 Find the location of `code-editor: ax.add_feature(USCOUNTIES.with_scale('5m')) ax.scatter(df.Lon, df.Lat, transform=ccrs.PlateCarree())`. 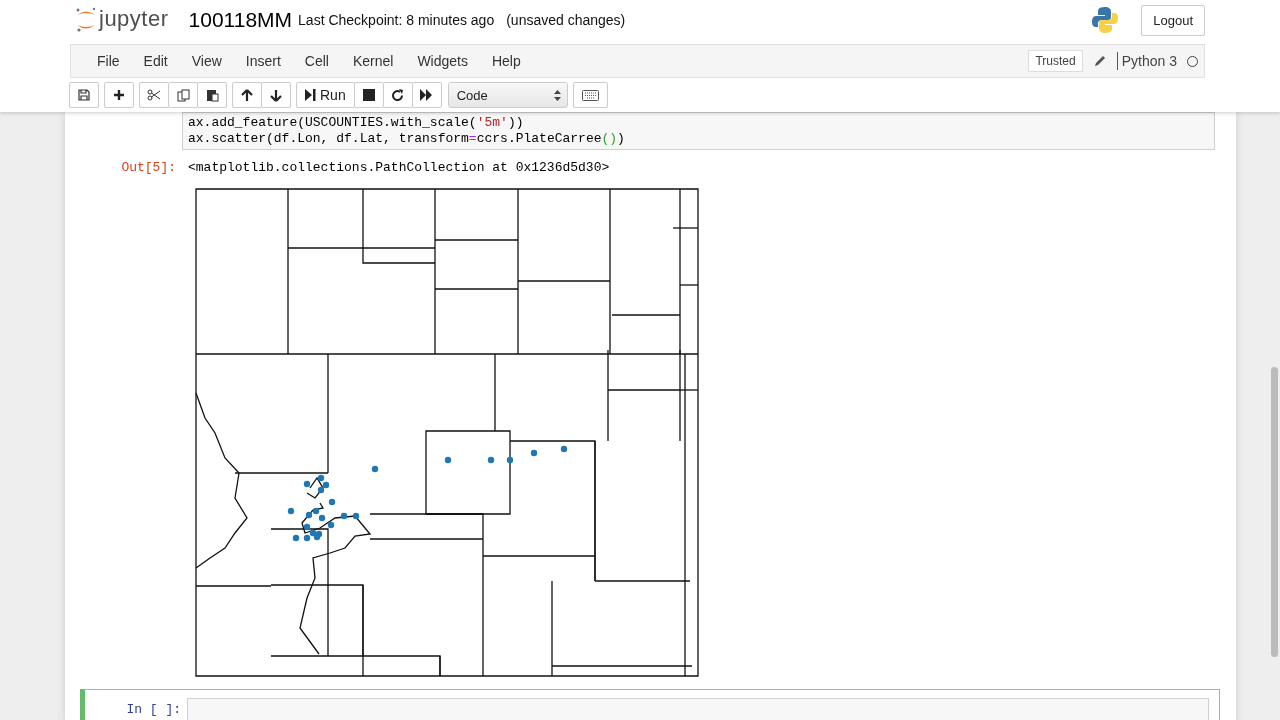

code-editor: ax.add_feature(USCOUNTIES.with_scale('5m')) ax.scatter(df.Lon, df.Lat, transform=ccrs.PlateCarree()) is located at coordinates (698, 131).